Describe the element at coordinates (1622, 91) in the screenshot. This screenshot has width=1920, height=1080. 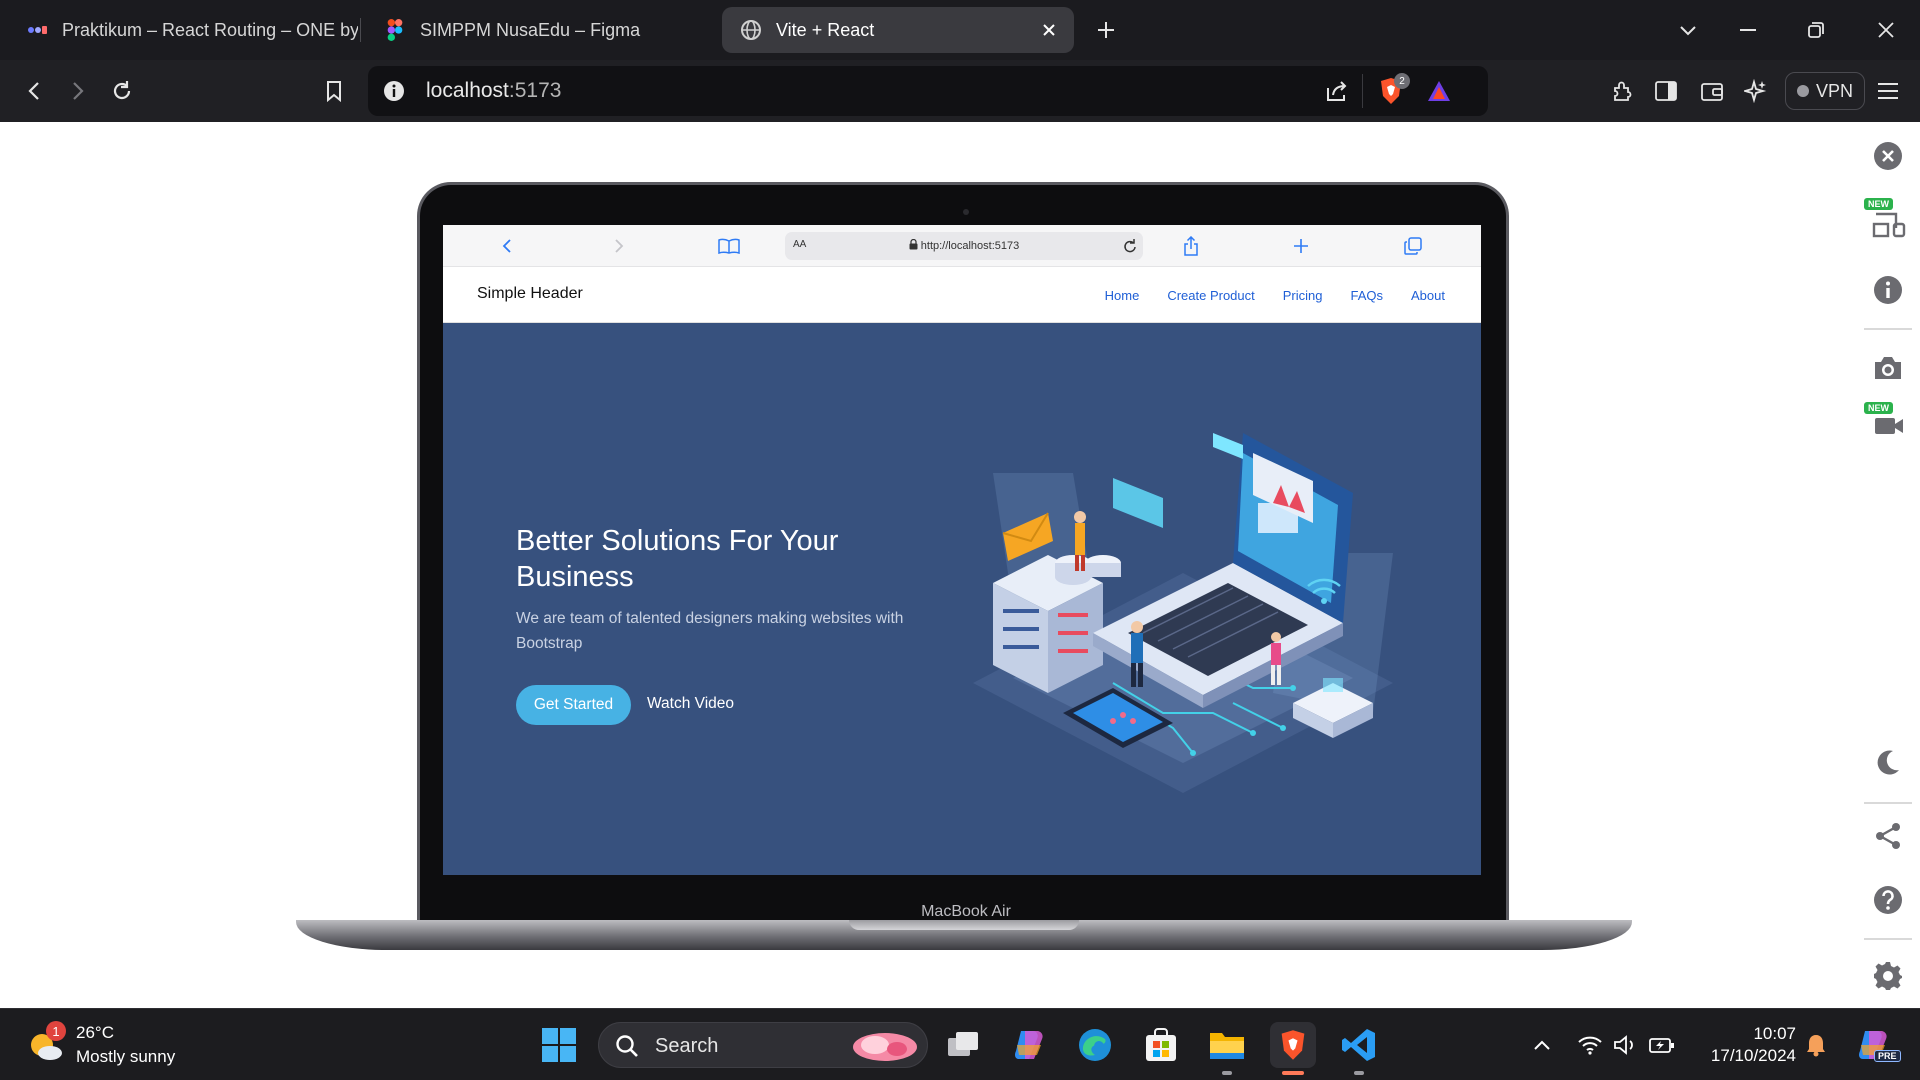
I see `extensions-icon` at that location.